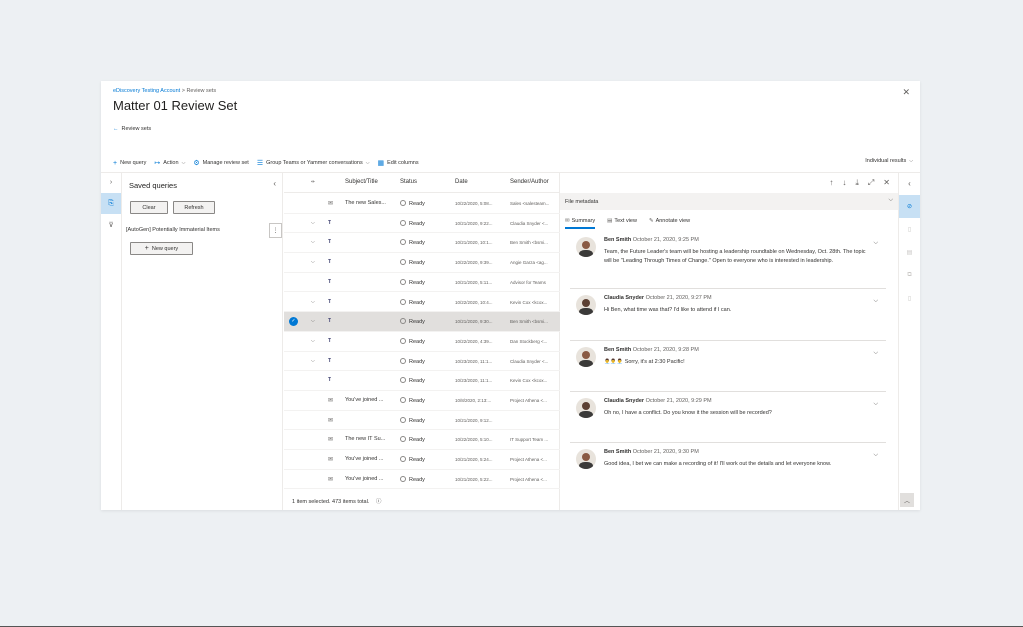 The height and width of the screenshot is (627, 1023). Describe the element at coordinates (909, 275) in the screenshot. I see `translate-icon: ⧉` at that location.